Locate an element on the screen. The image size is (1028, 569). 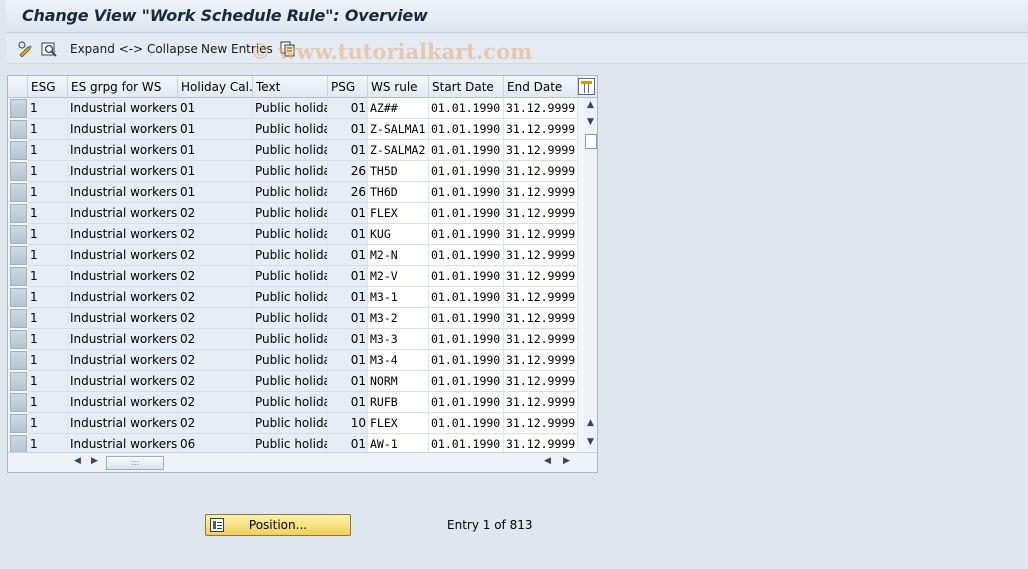
cell-ws-rule: TH5D is located at coordinates (398, 171).